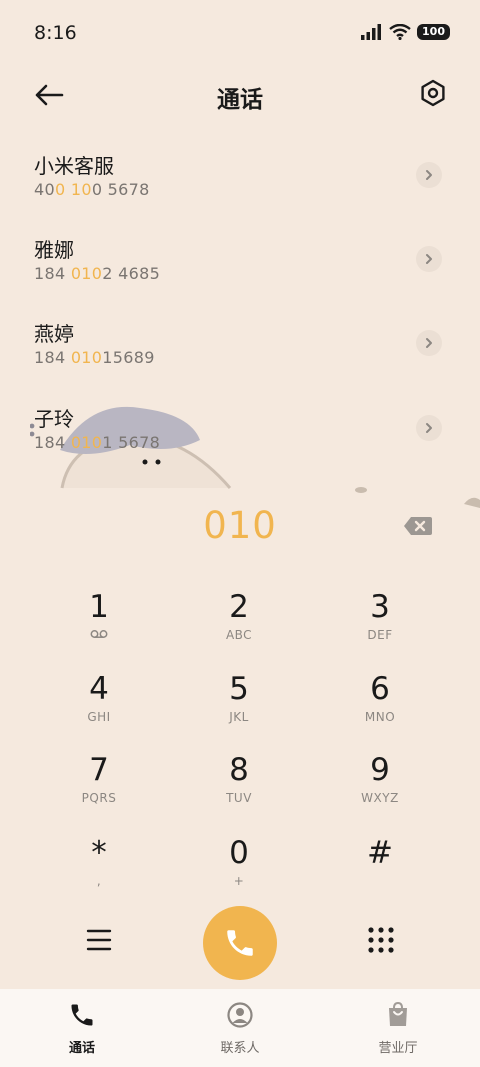  What do you see at coordinates (81, 189) in the screenshot?
I see `number-match-highlight: 10` at bounding box center [81, 189].